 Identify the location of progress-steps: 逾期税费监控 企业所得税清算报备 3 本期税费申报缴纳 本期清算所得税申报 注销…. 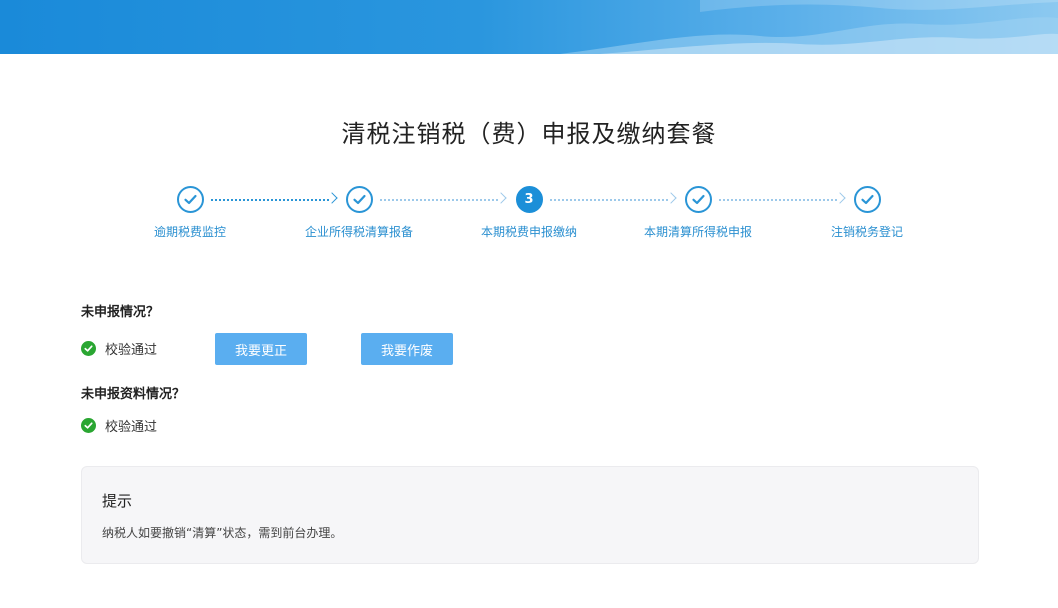
(529, 216).